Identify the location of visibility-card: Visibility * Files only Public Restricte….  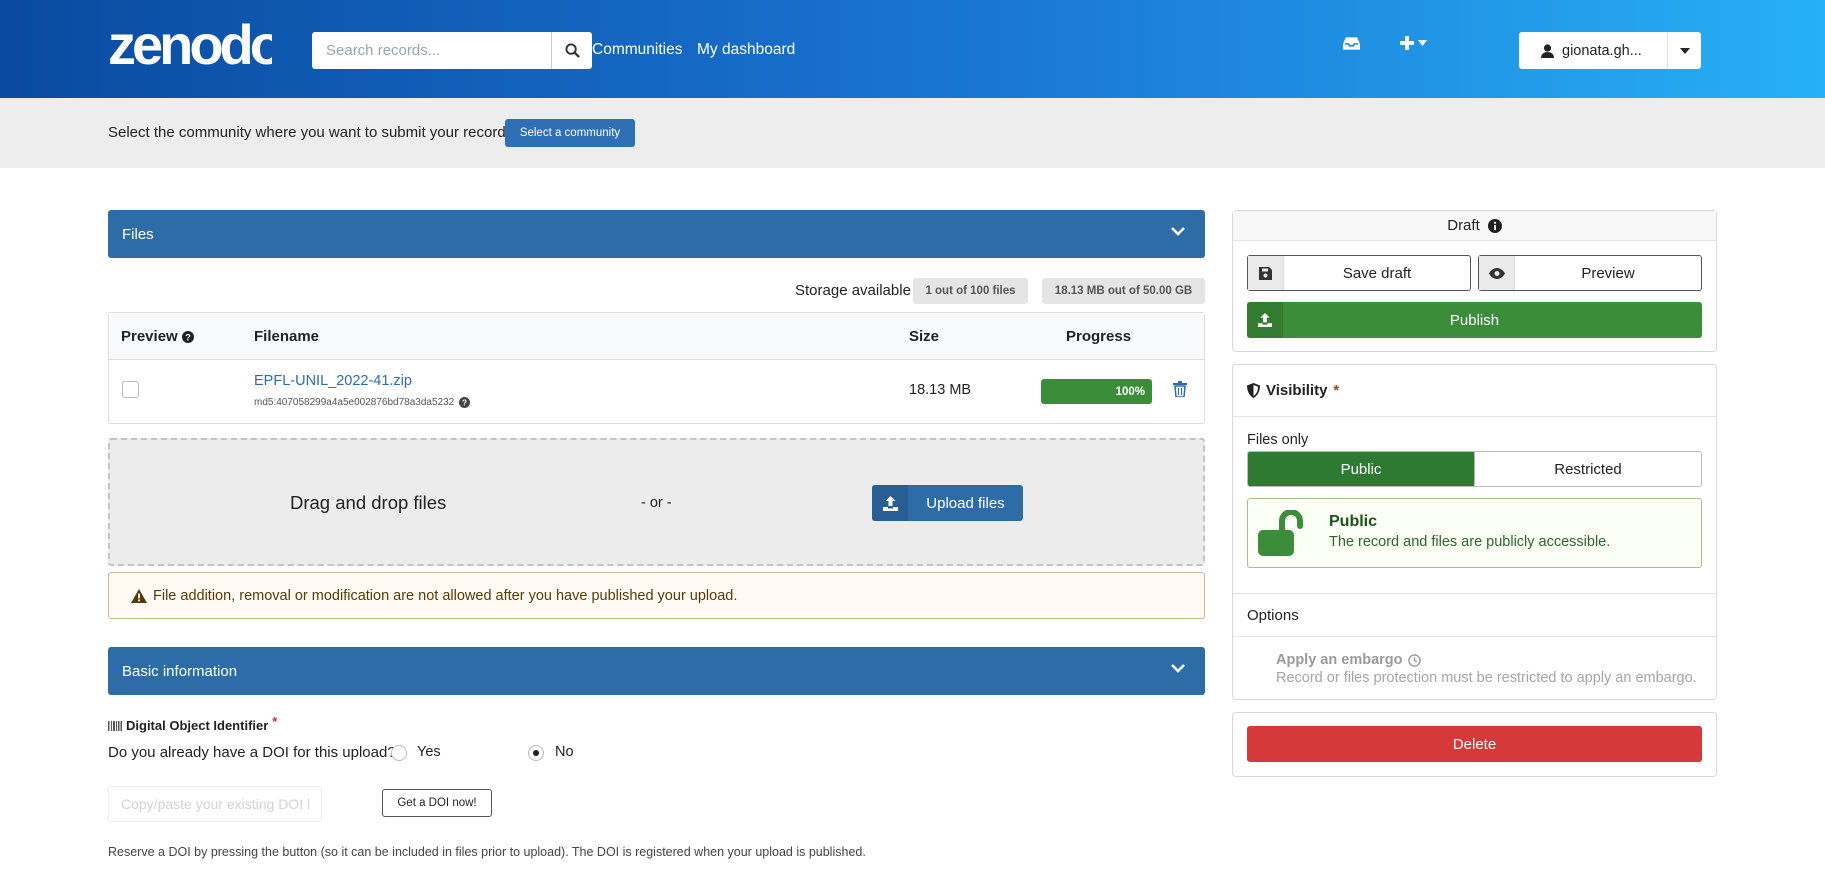
(1474, 532).